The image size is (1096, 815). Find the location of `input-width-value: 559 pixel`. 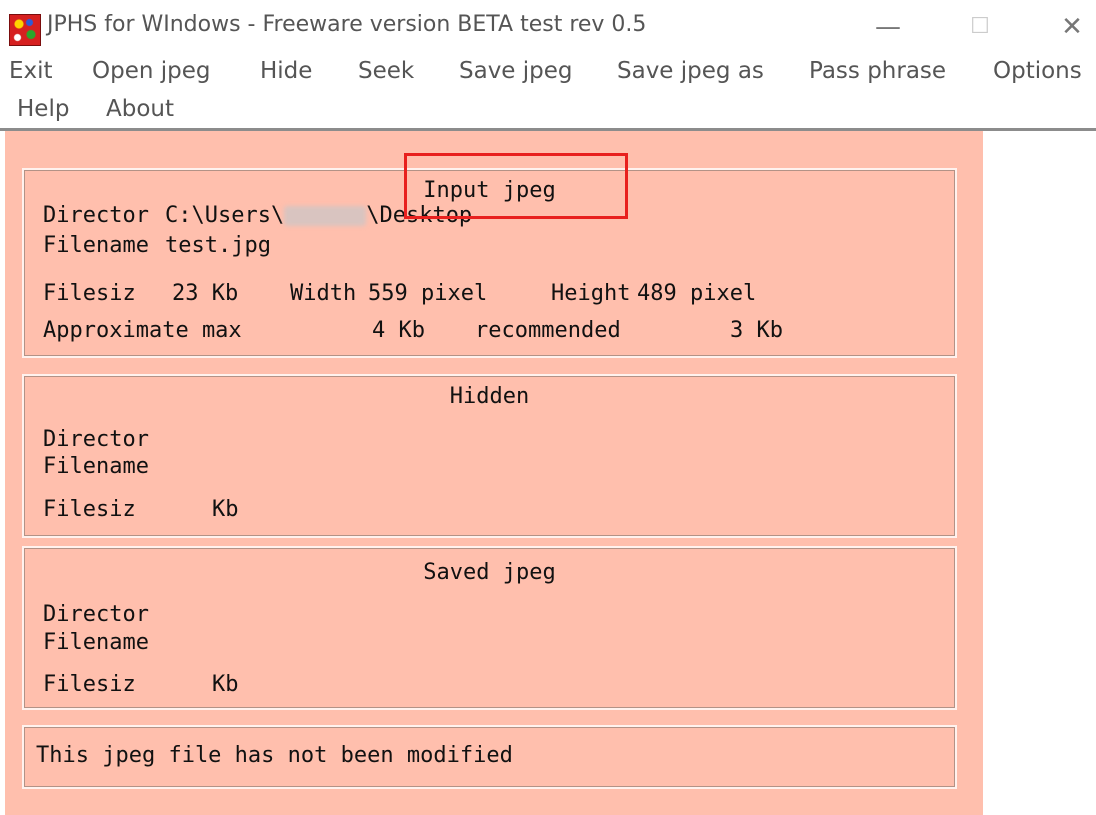

input-width-value: 559 pixel is located at coordinates (428, 293).